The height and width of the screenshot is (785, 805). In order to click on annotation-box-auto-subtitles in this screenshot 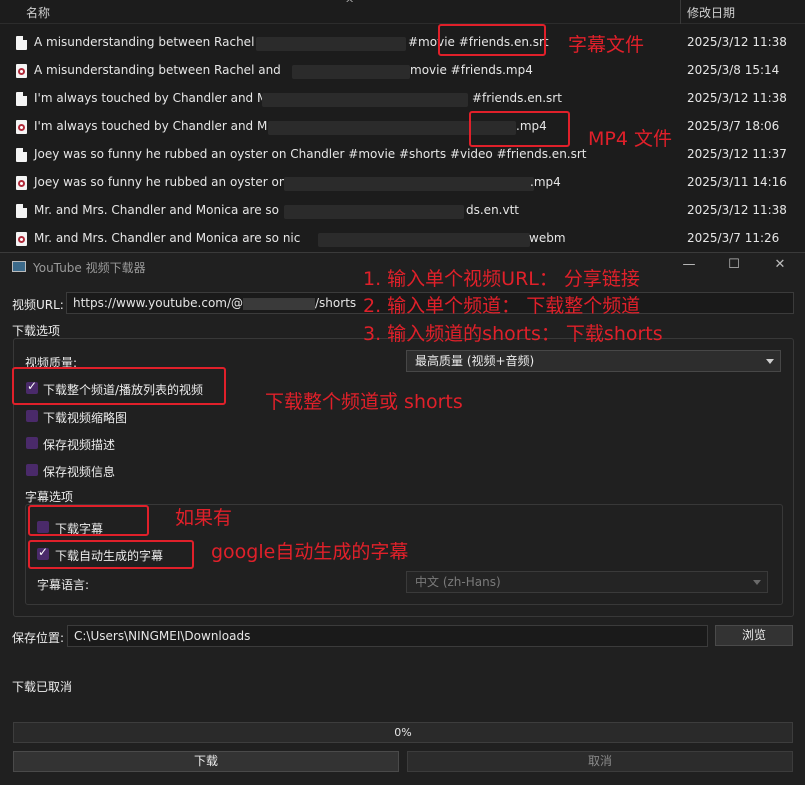, I will do `click(111, 554)`.